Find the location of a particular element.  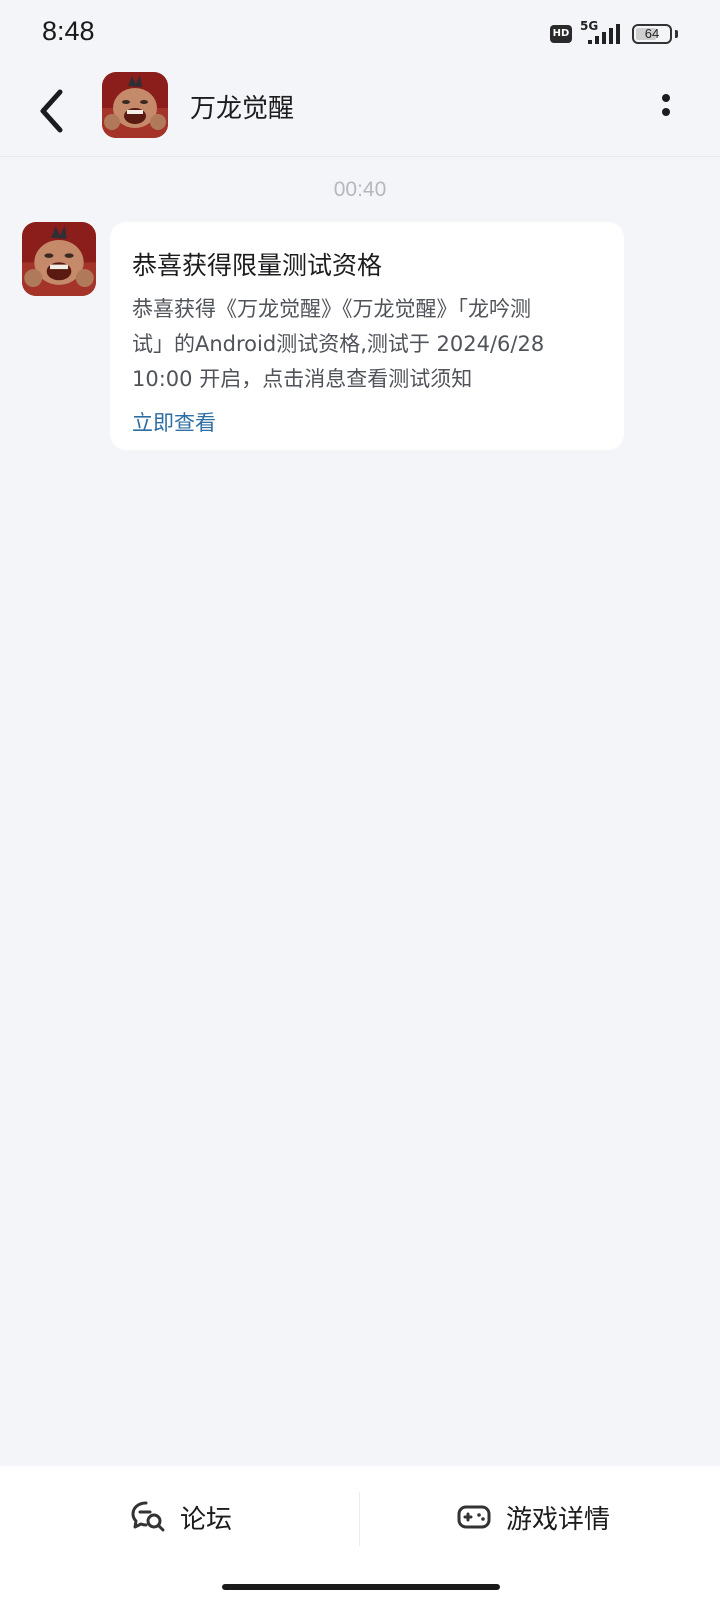

message-timestamp: 00:40 is located at coordinates (360, 189).